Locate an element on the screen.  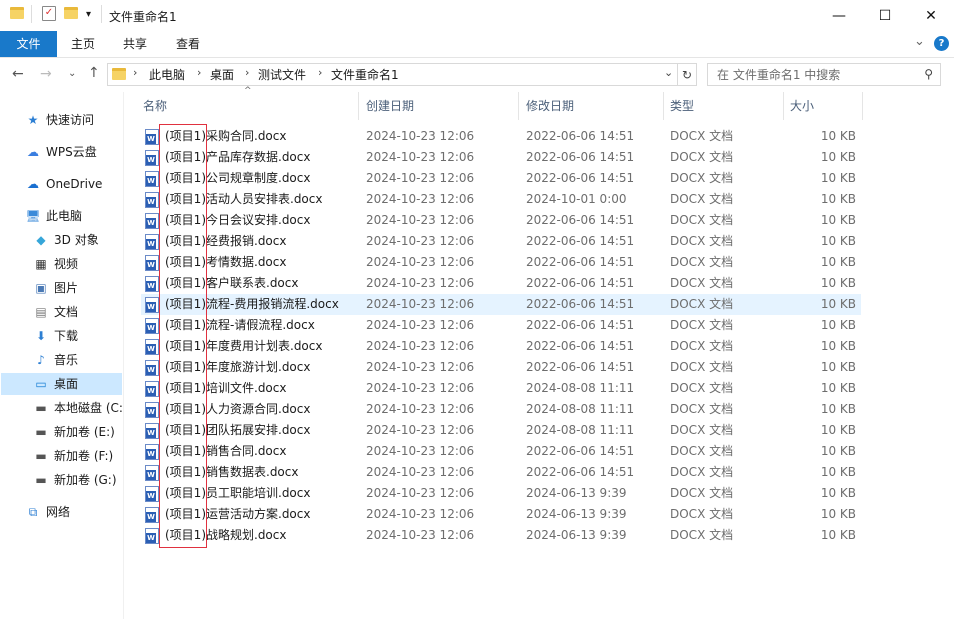
nav-item-downloads: ⬇ 下载 is located at coordinates (55, 336).